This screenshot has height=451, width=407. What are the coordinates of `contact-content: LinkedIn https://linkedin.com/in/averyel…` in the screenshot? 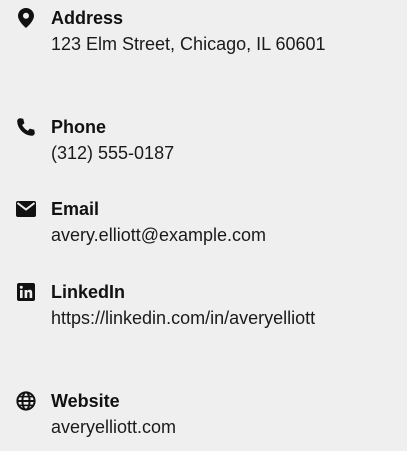 It's located at (222, 306).